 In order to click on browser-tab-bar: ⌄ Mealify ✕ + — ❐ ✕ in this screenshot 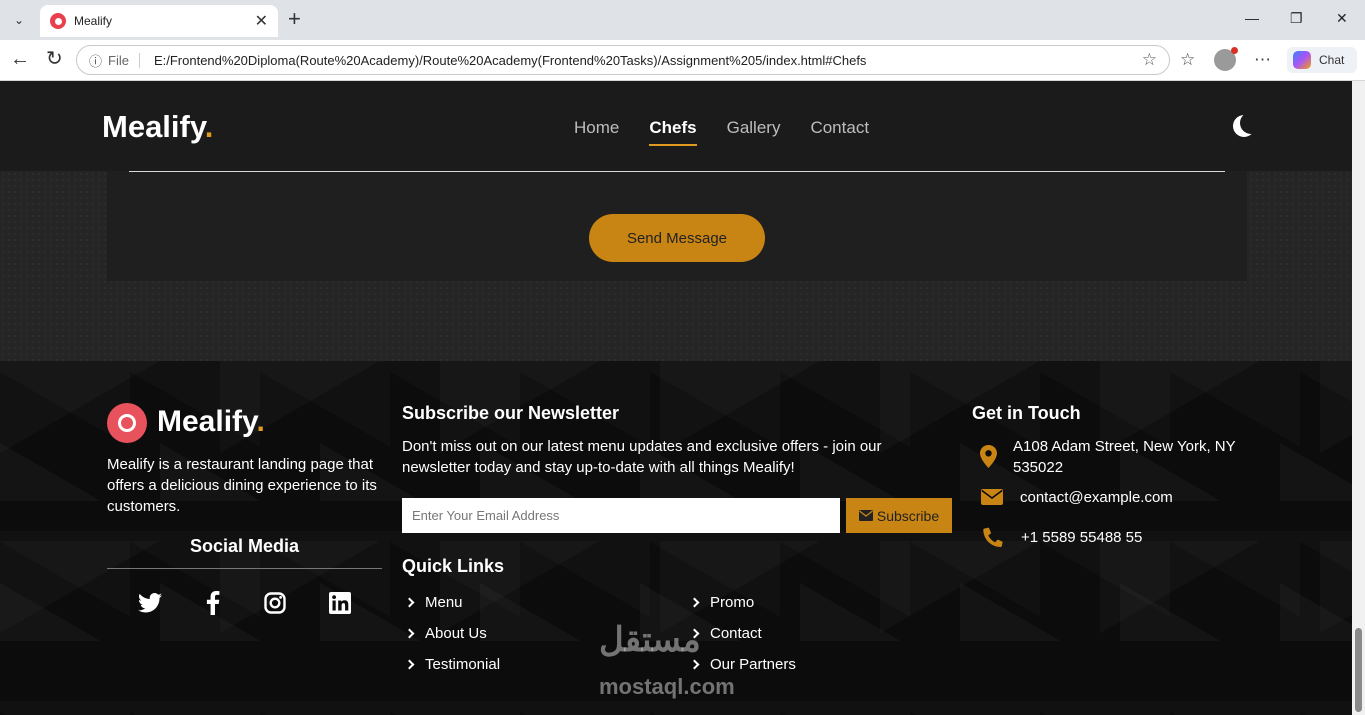, I will do `click(682, 20)`.